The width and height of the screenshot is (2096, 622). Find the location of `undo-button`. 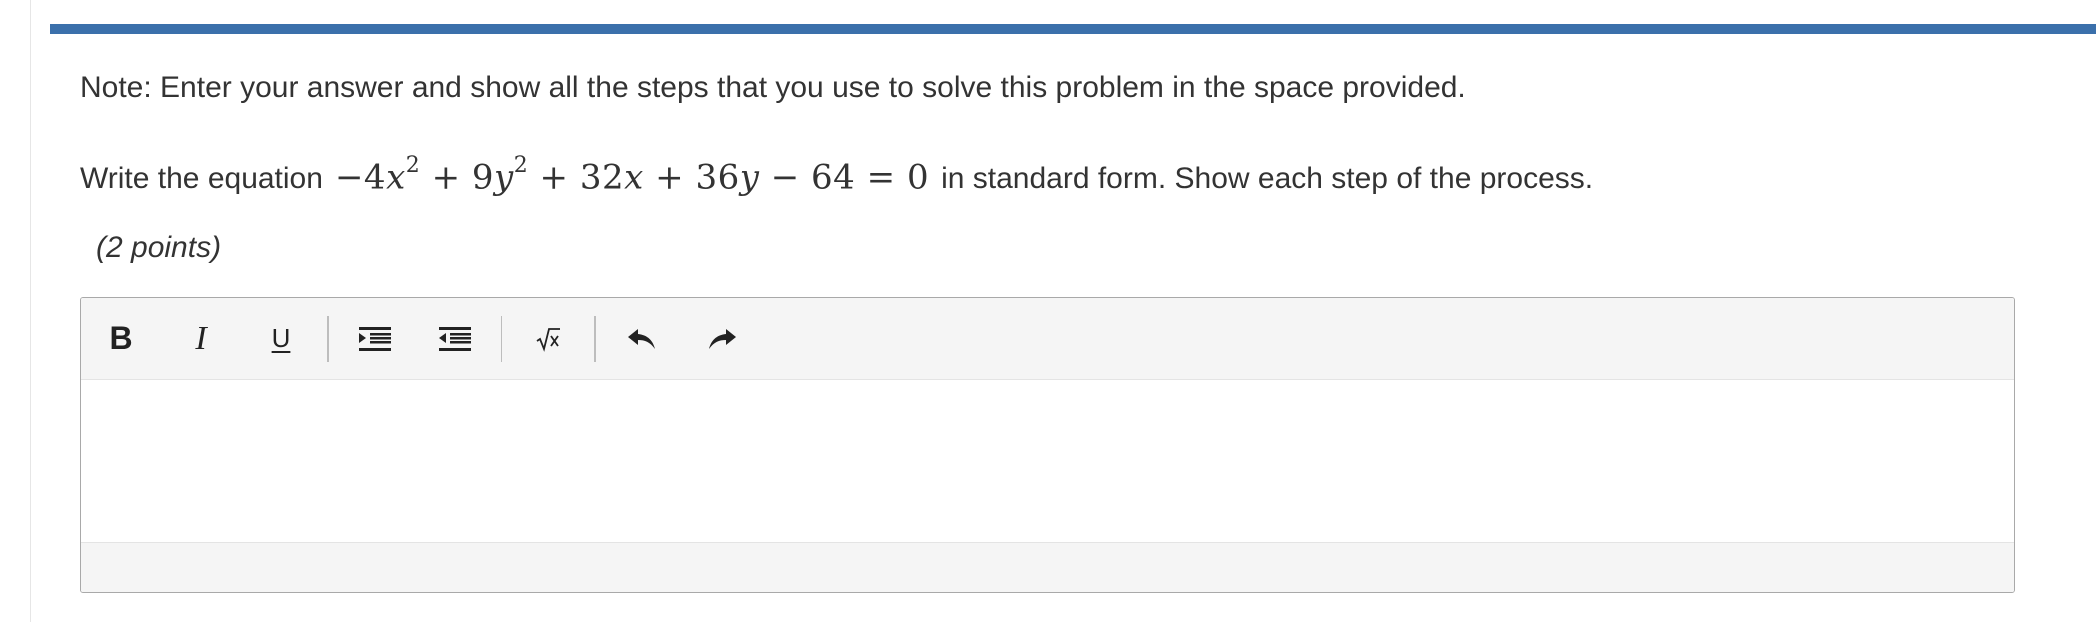

undo-button is located at coordinates (642, 339).